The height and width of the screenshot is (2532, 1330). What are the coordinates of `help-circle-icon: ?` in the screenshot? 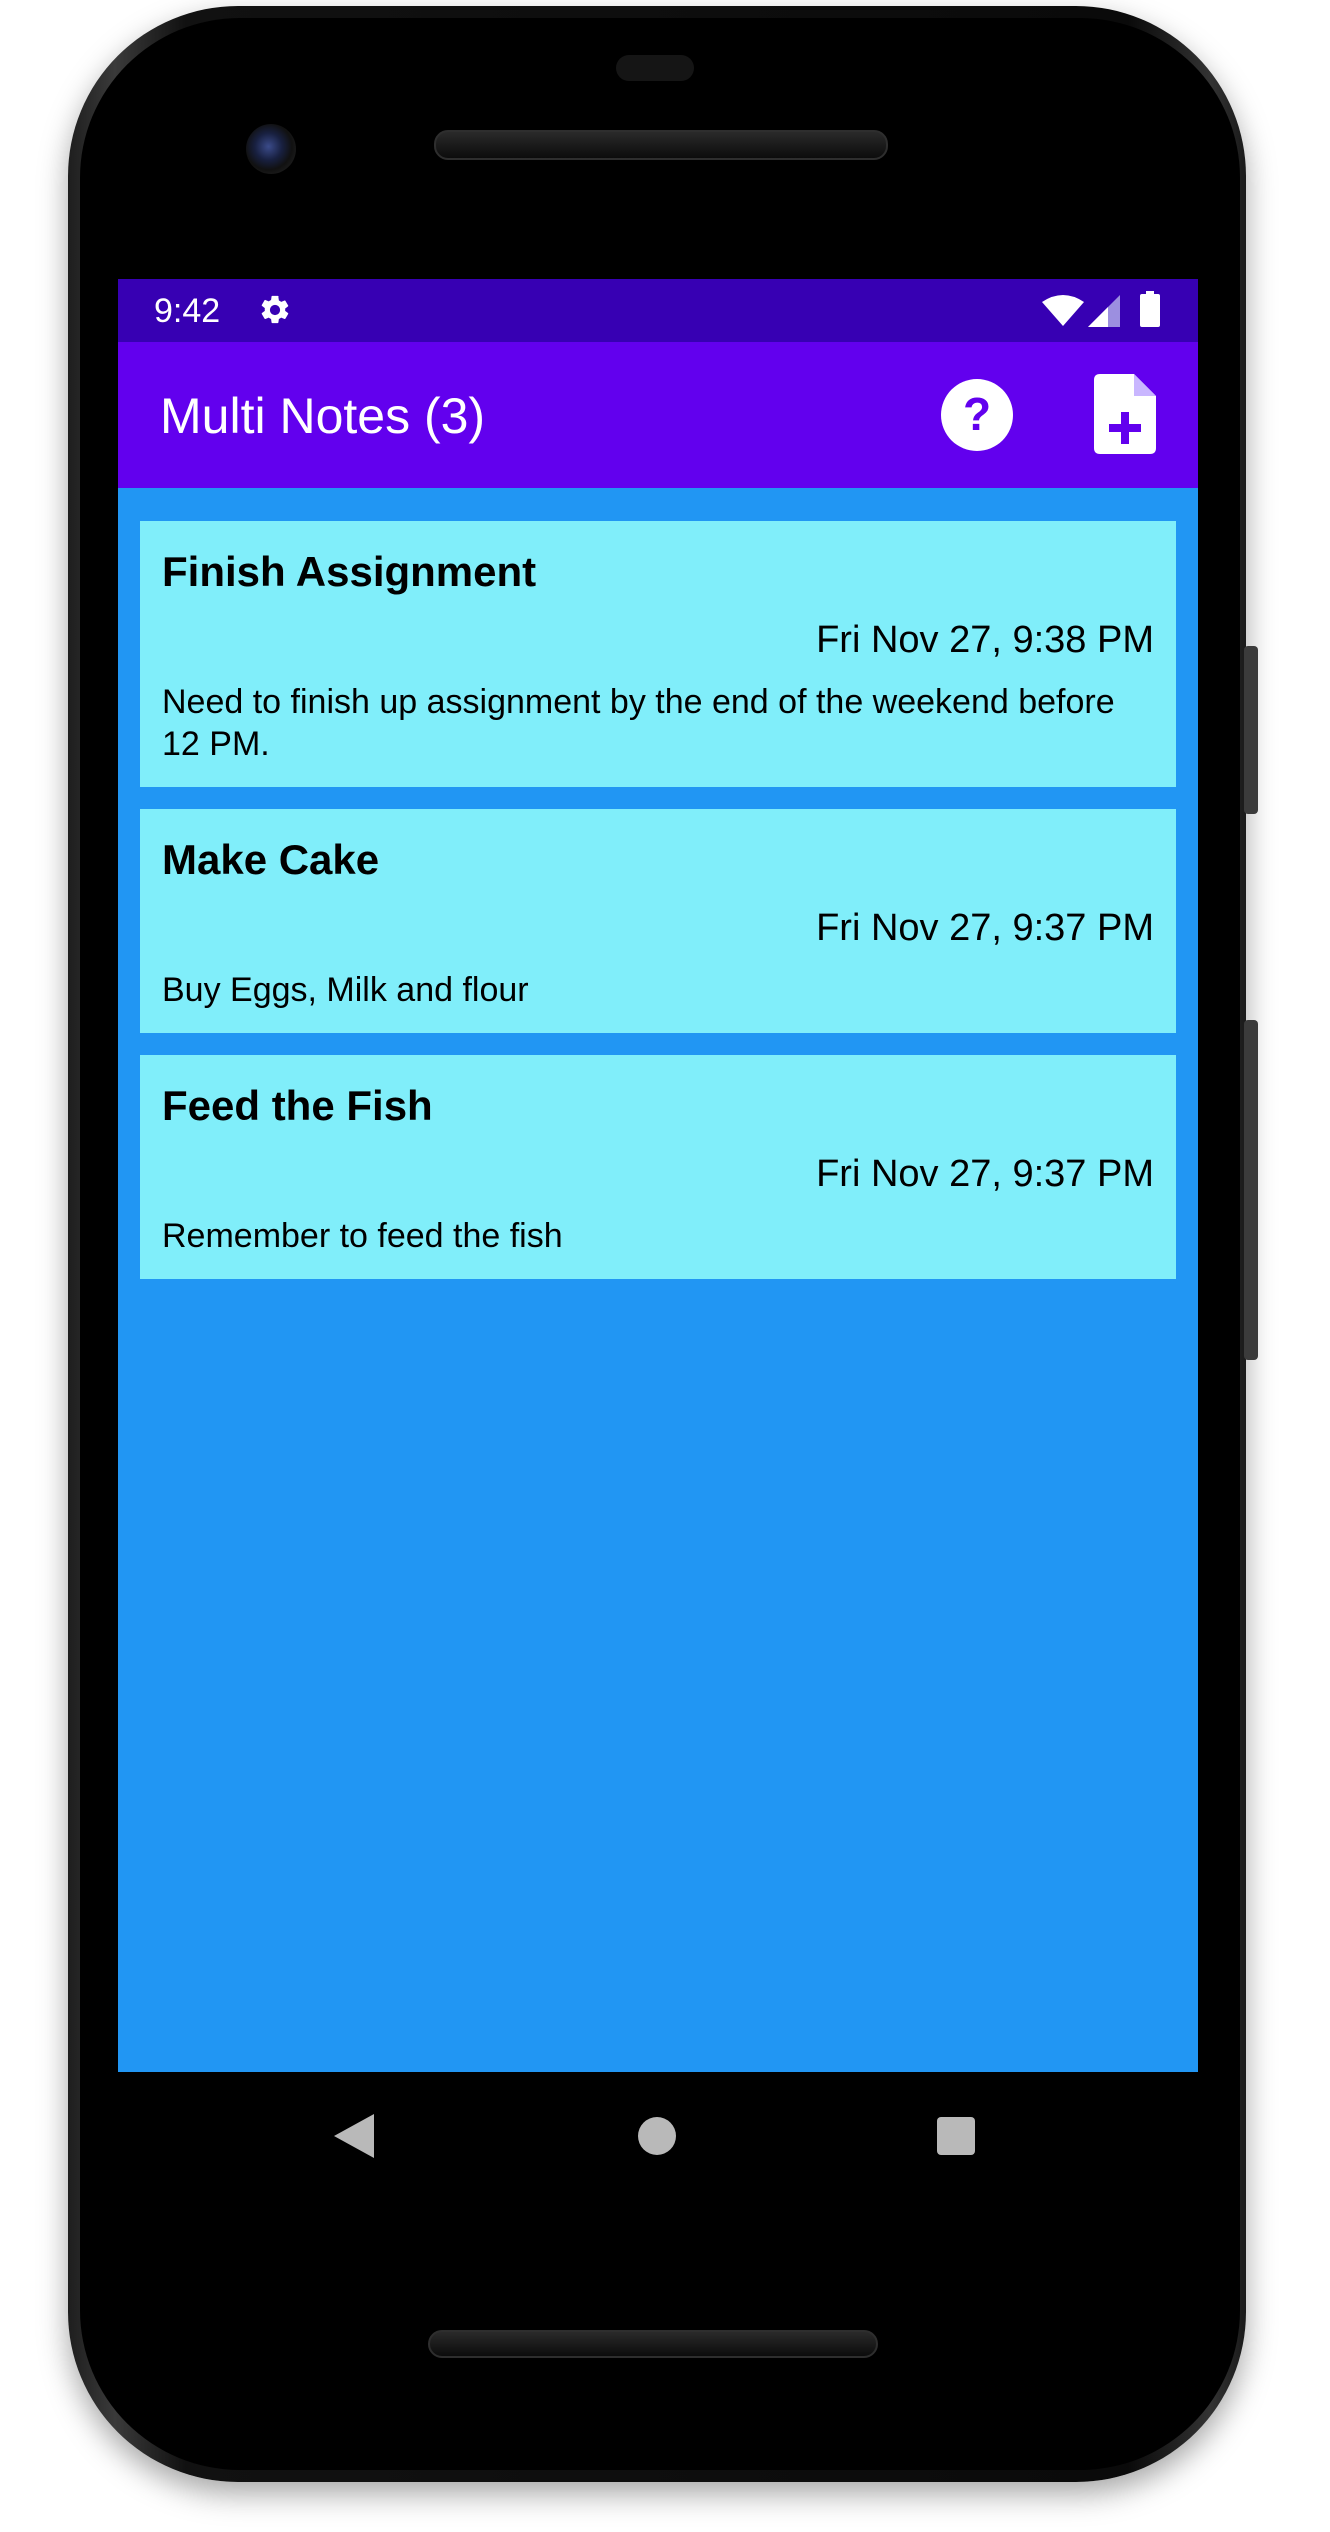 It's located at (977, 415).